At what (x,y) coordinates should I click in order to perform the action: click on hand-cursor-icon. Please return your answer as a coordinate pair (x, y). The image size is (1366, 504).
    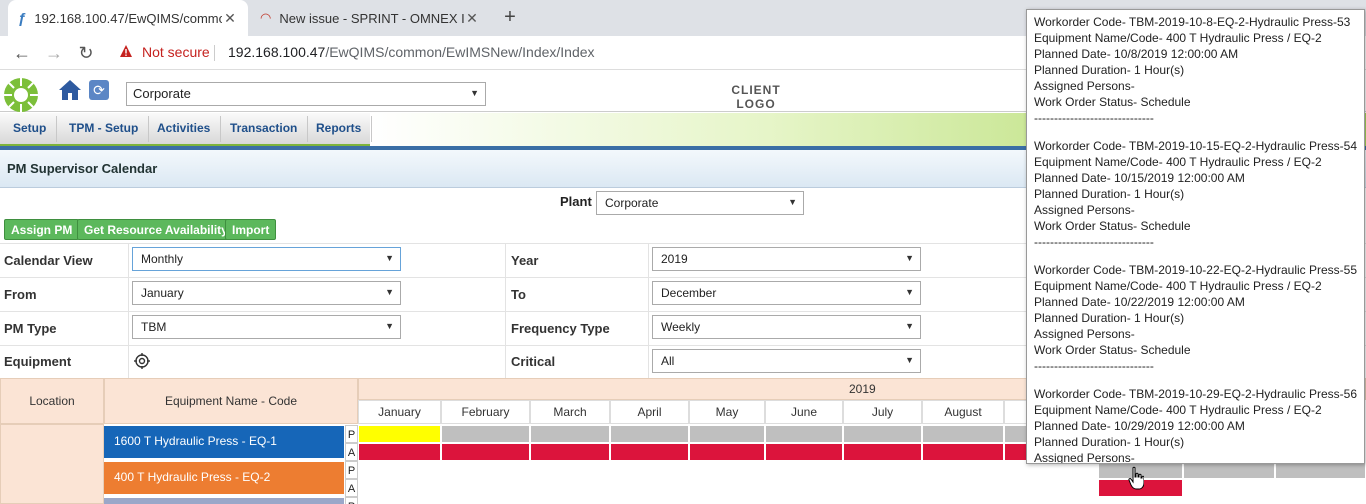
    Looking at the image, I should click on (1136, 478).